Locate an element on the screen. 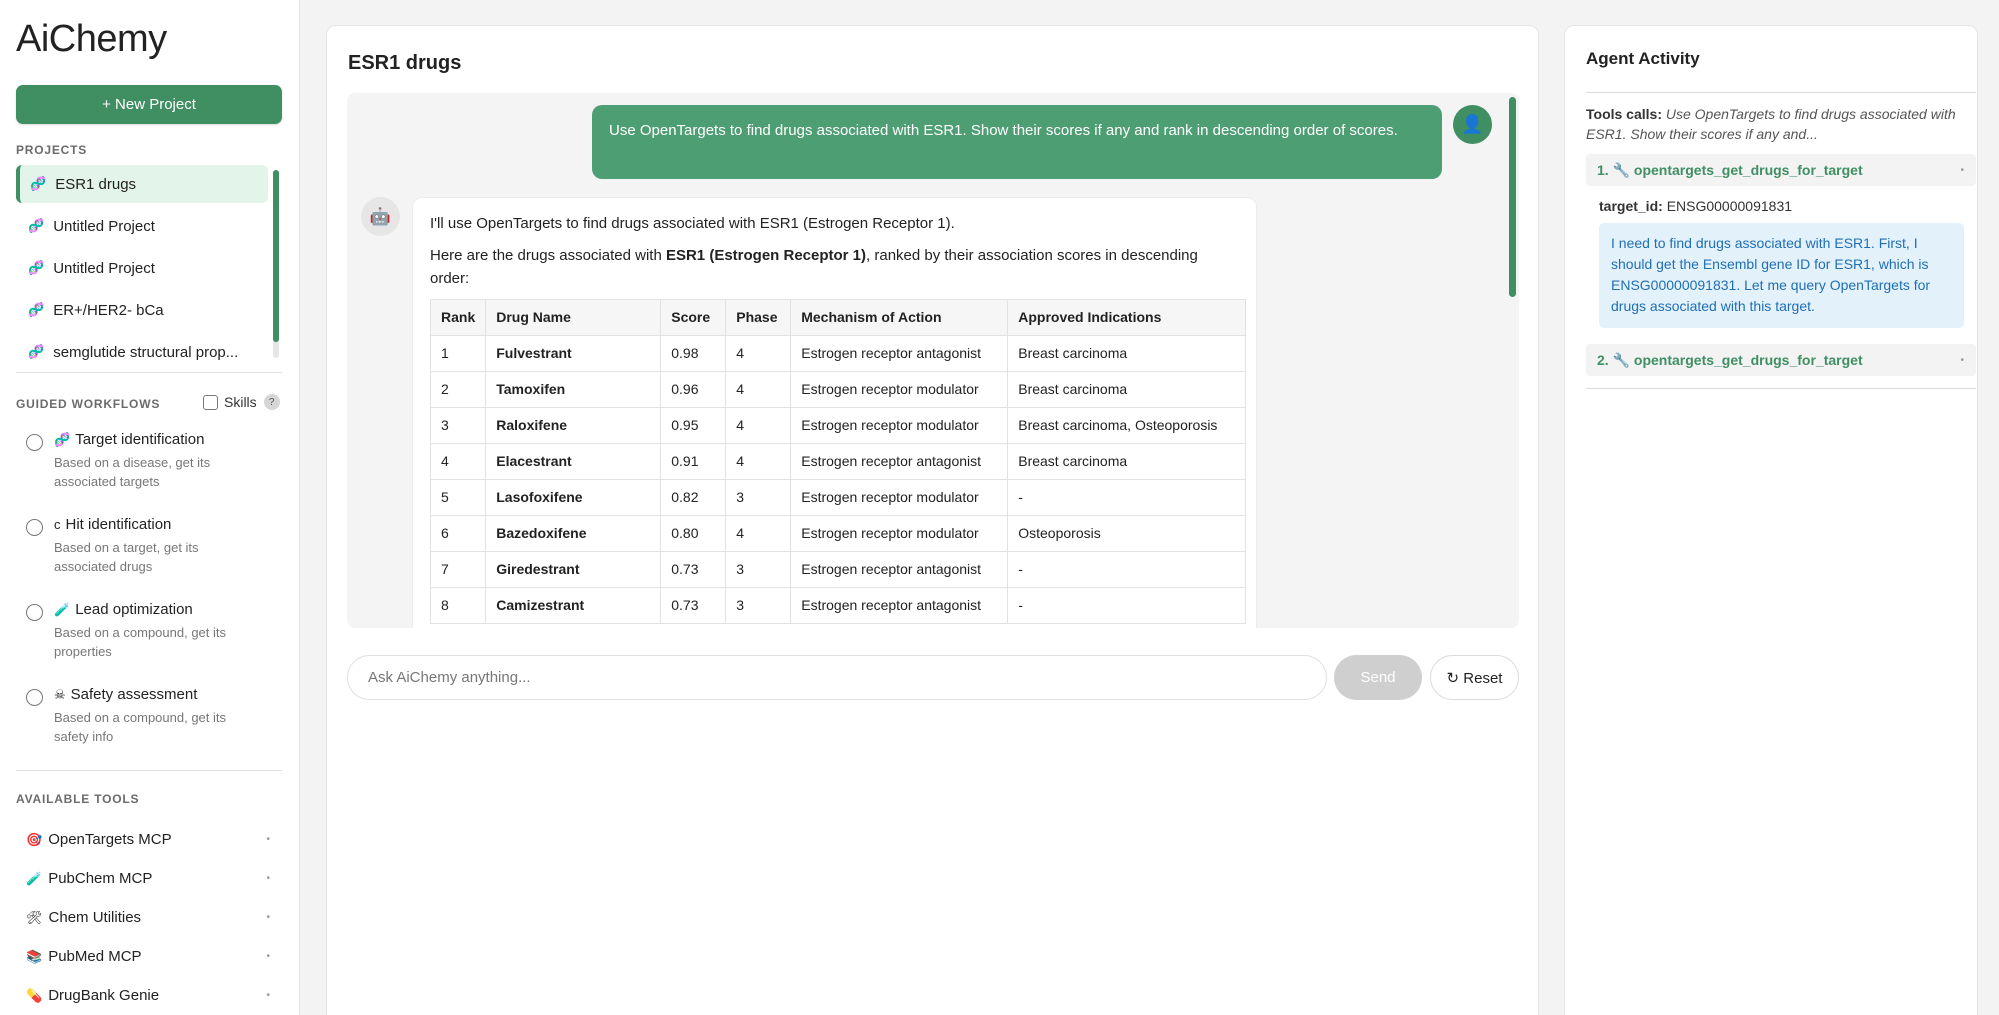 Image resolution: width=1999 pixels, height=1015 pixels. project-item-esr1-drugs: 🧬 ESR1 drugs is located at coordinates (142, 184).